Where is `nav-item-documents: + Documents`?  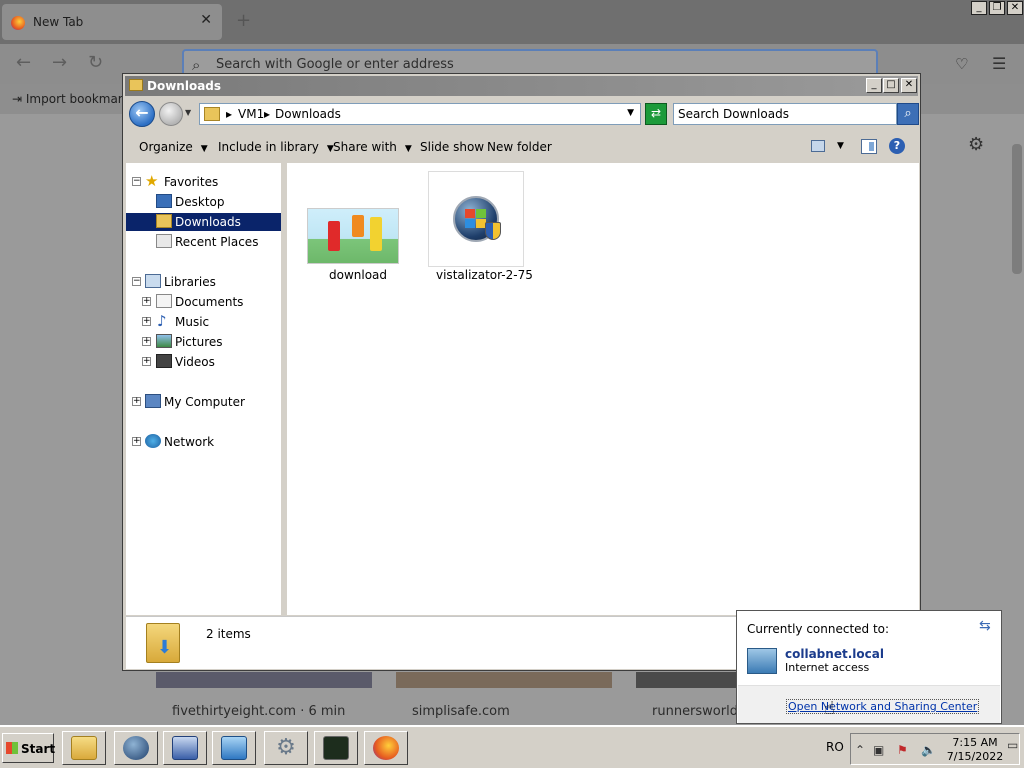
nav-item-documents: + Documents is located at coordinates (203, 302).